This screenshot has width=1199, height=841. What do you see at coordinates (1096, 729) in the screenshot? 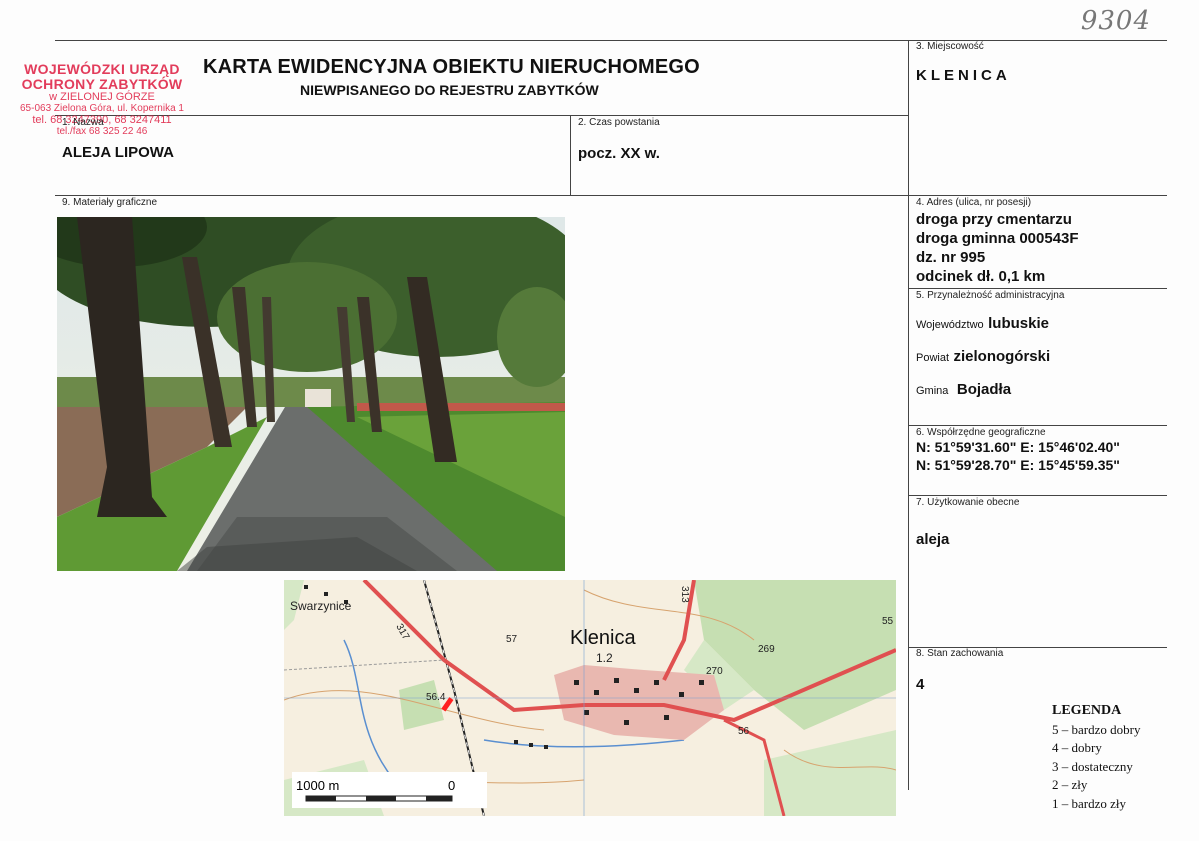
I see `legend-item: 5 – bardzo dobry` at bounding box center [1096, 729].